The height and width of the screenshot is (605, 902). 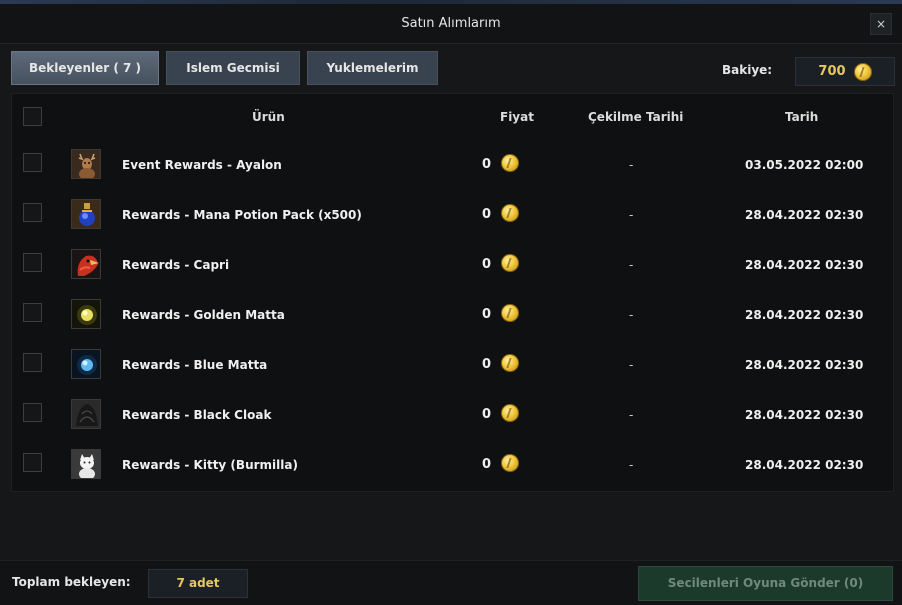 I want to click on item-name: Rewards - Capri, so click(x=176, y=265).